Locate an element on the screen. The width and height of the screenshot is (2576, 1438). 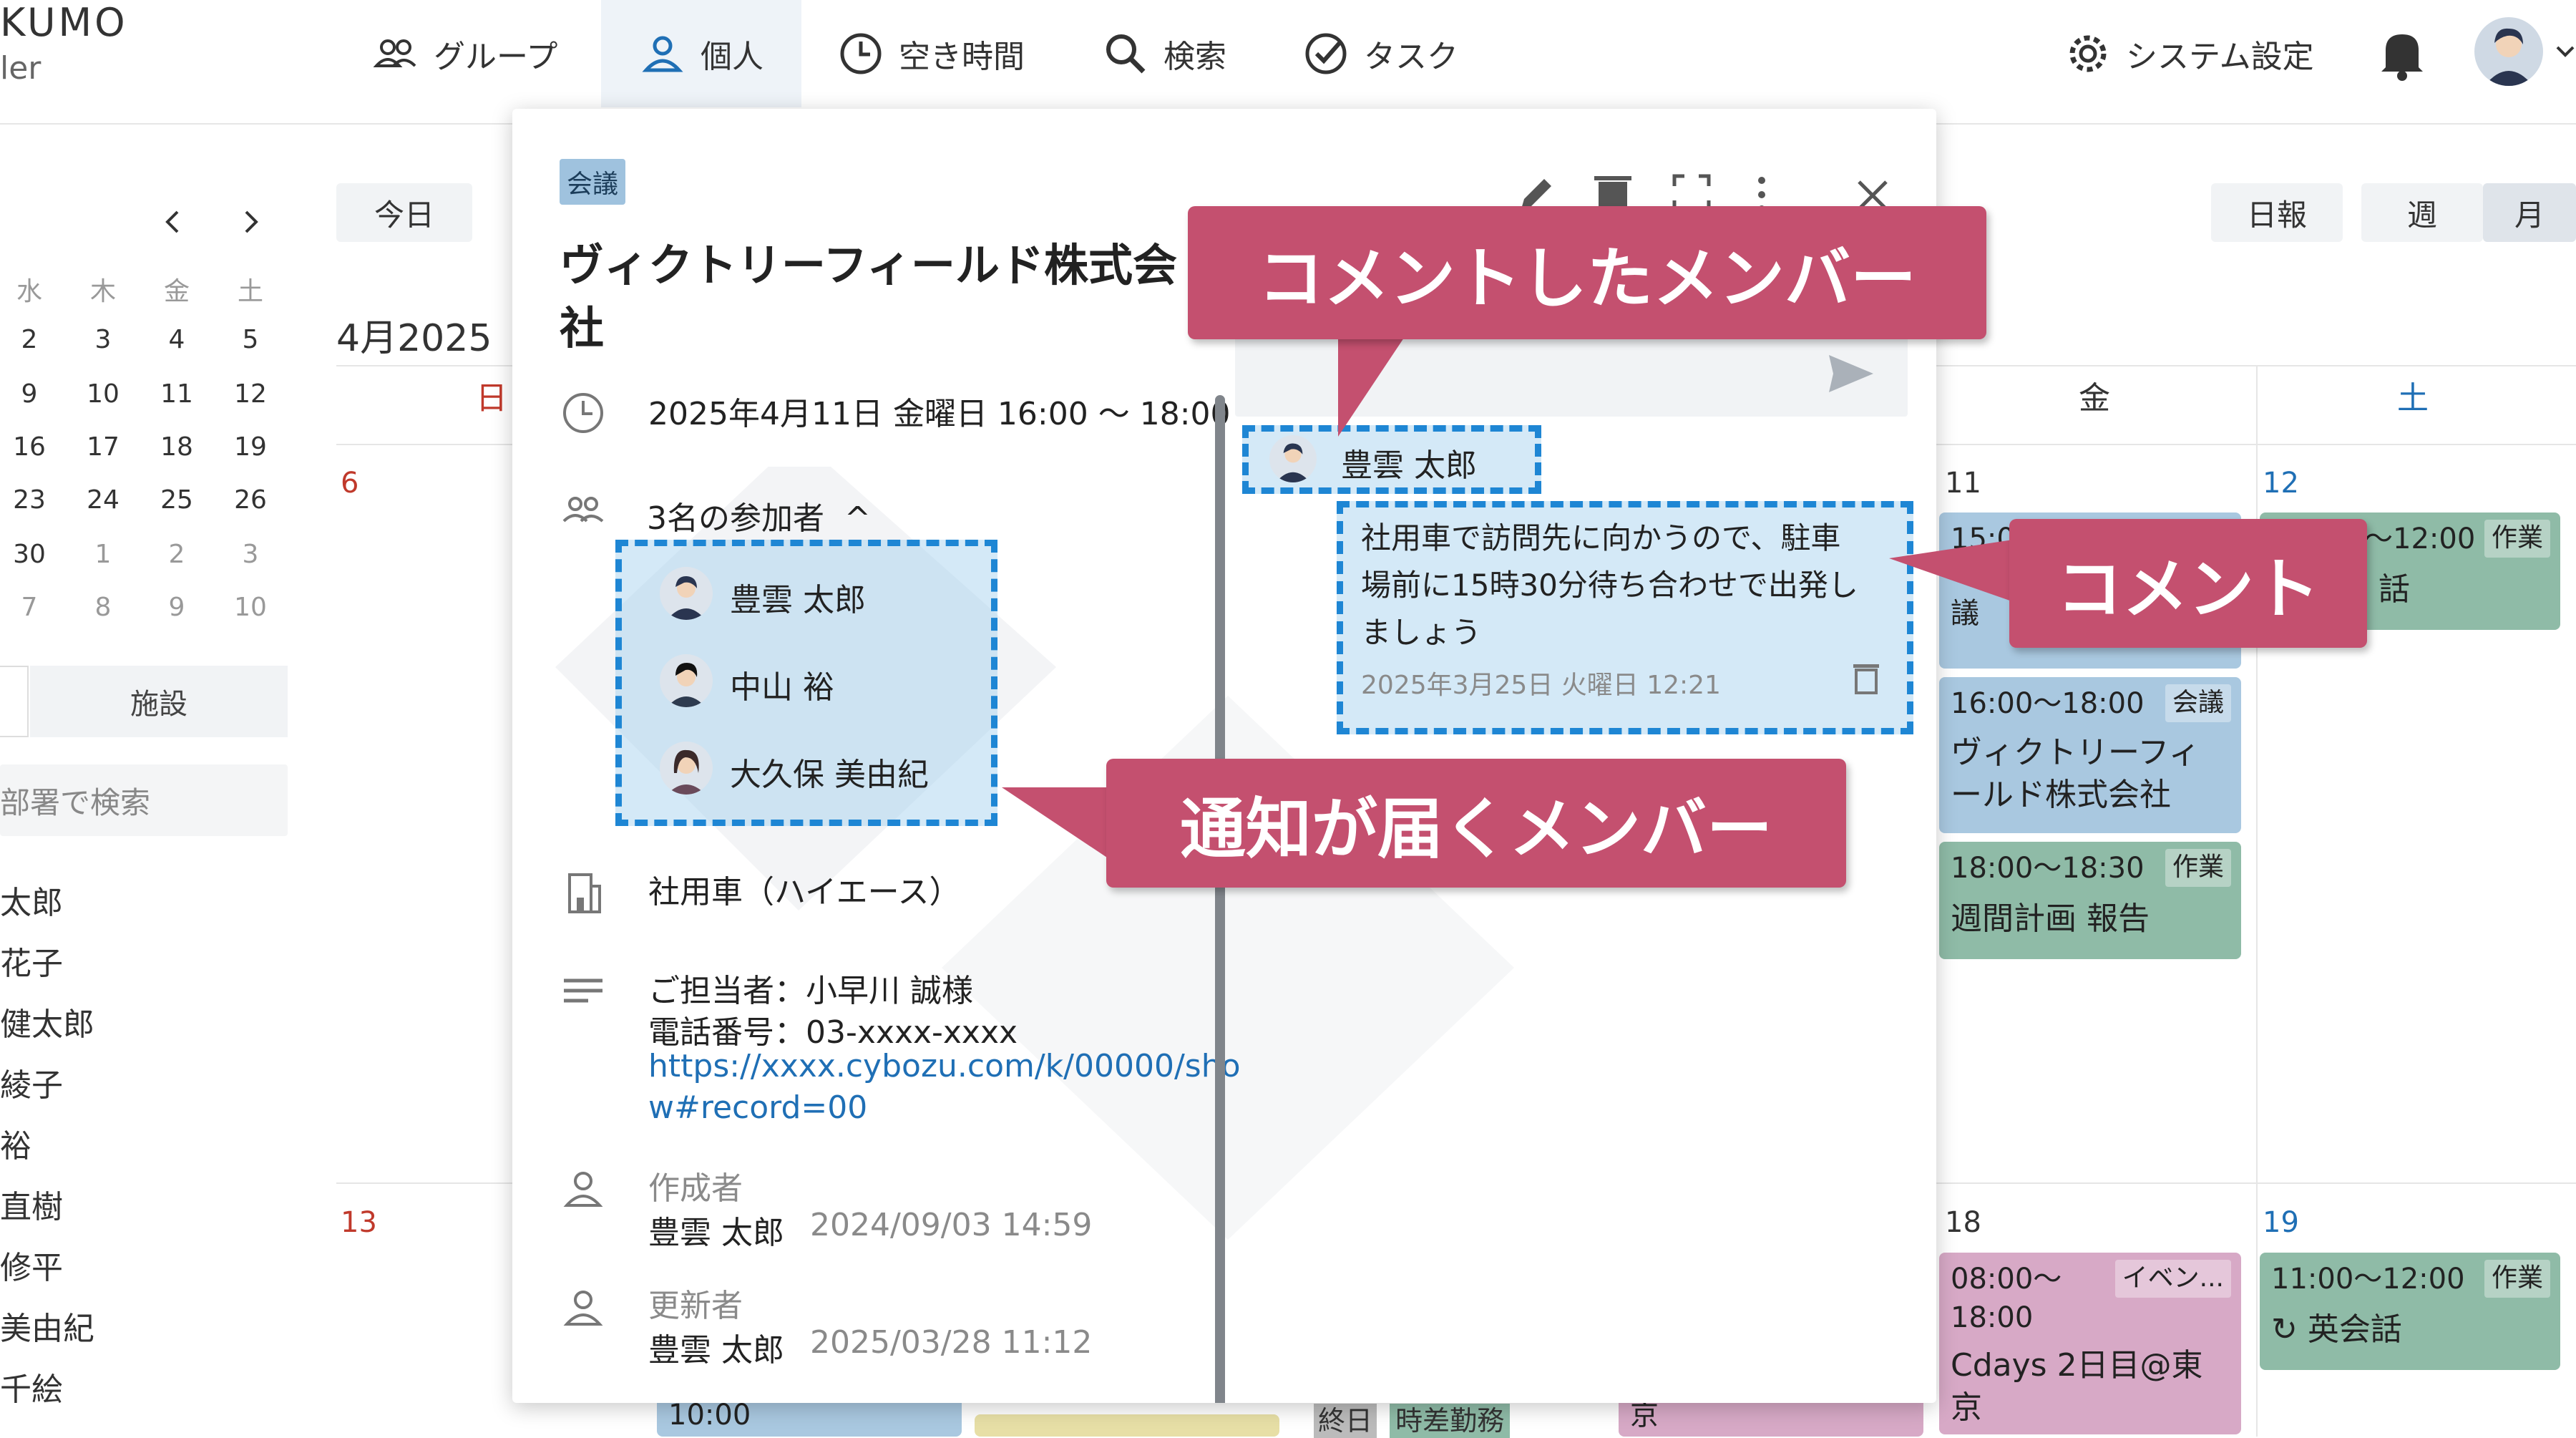
bell-icon is located at coordinates (2402, 54).